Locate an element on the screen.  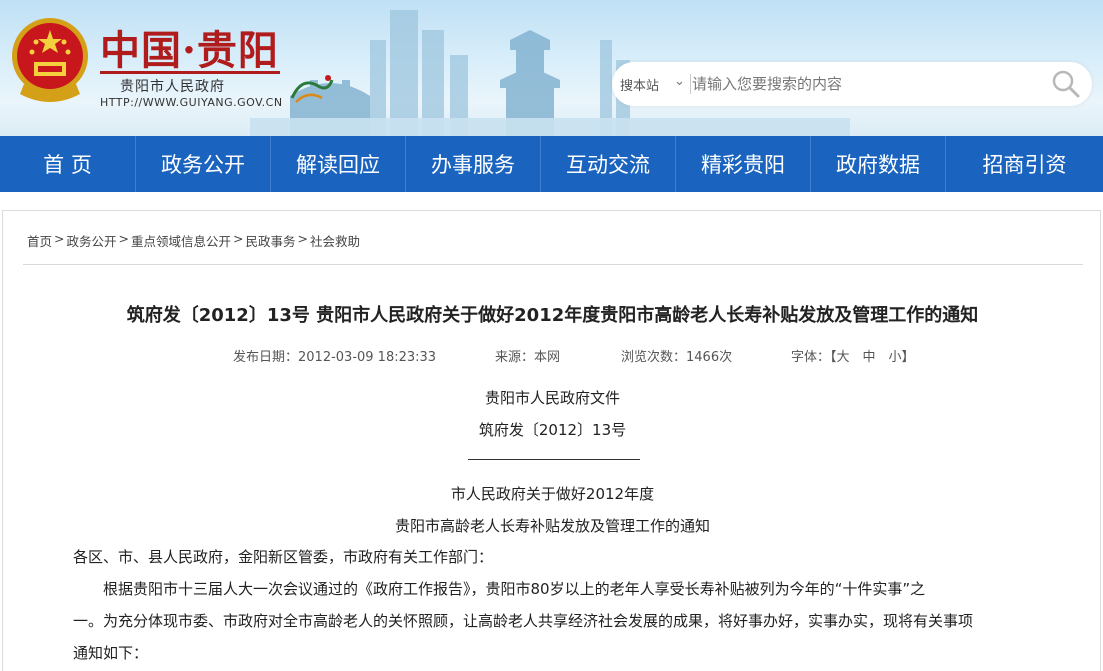
salutation: 各区、市、县人民政府，金阳新区管委，市政府有关工作部门： is located at coordinates (283, 557).